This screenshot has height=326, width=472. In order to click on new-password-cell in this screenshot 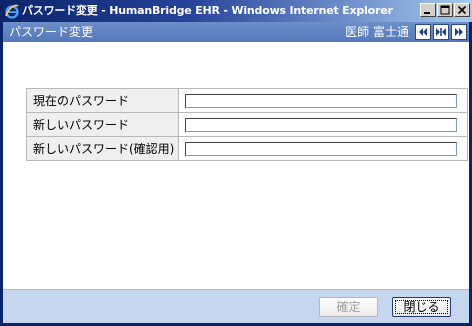, I will do `click(323, 124)`.